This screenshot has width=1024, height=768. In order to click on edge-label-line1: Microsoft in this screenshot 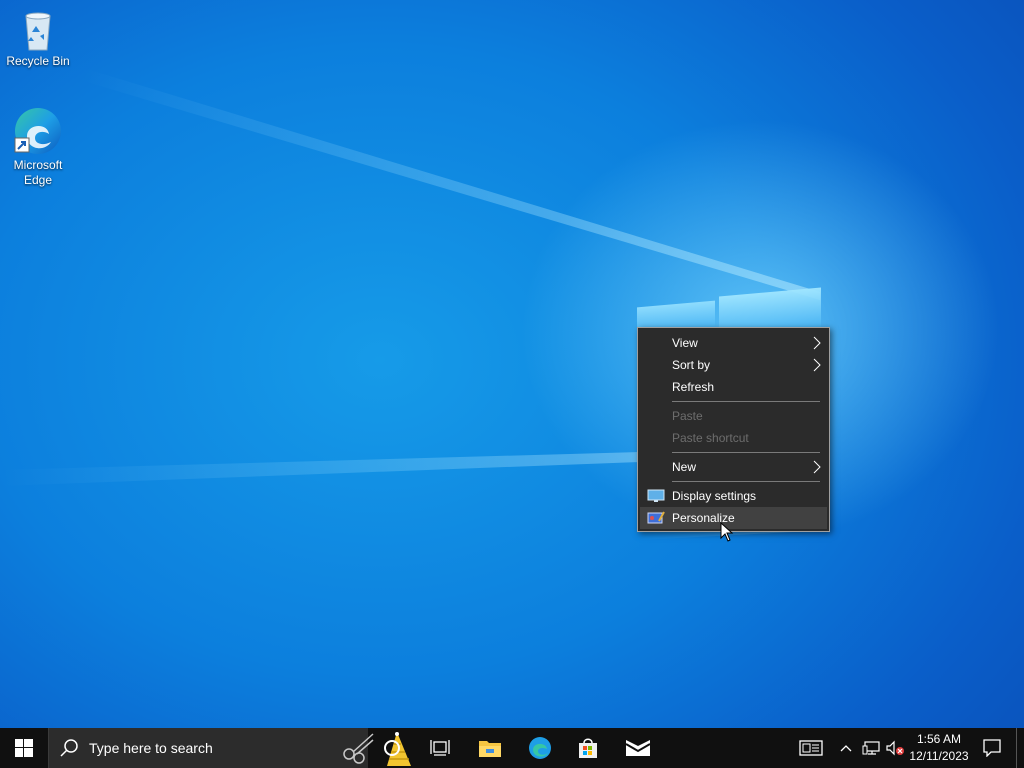, I will do `click(38, 165)`.